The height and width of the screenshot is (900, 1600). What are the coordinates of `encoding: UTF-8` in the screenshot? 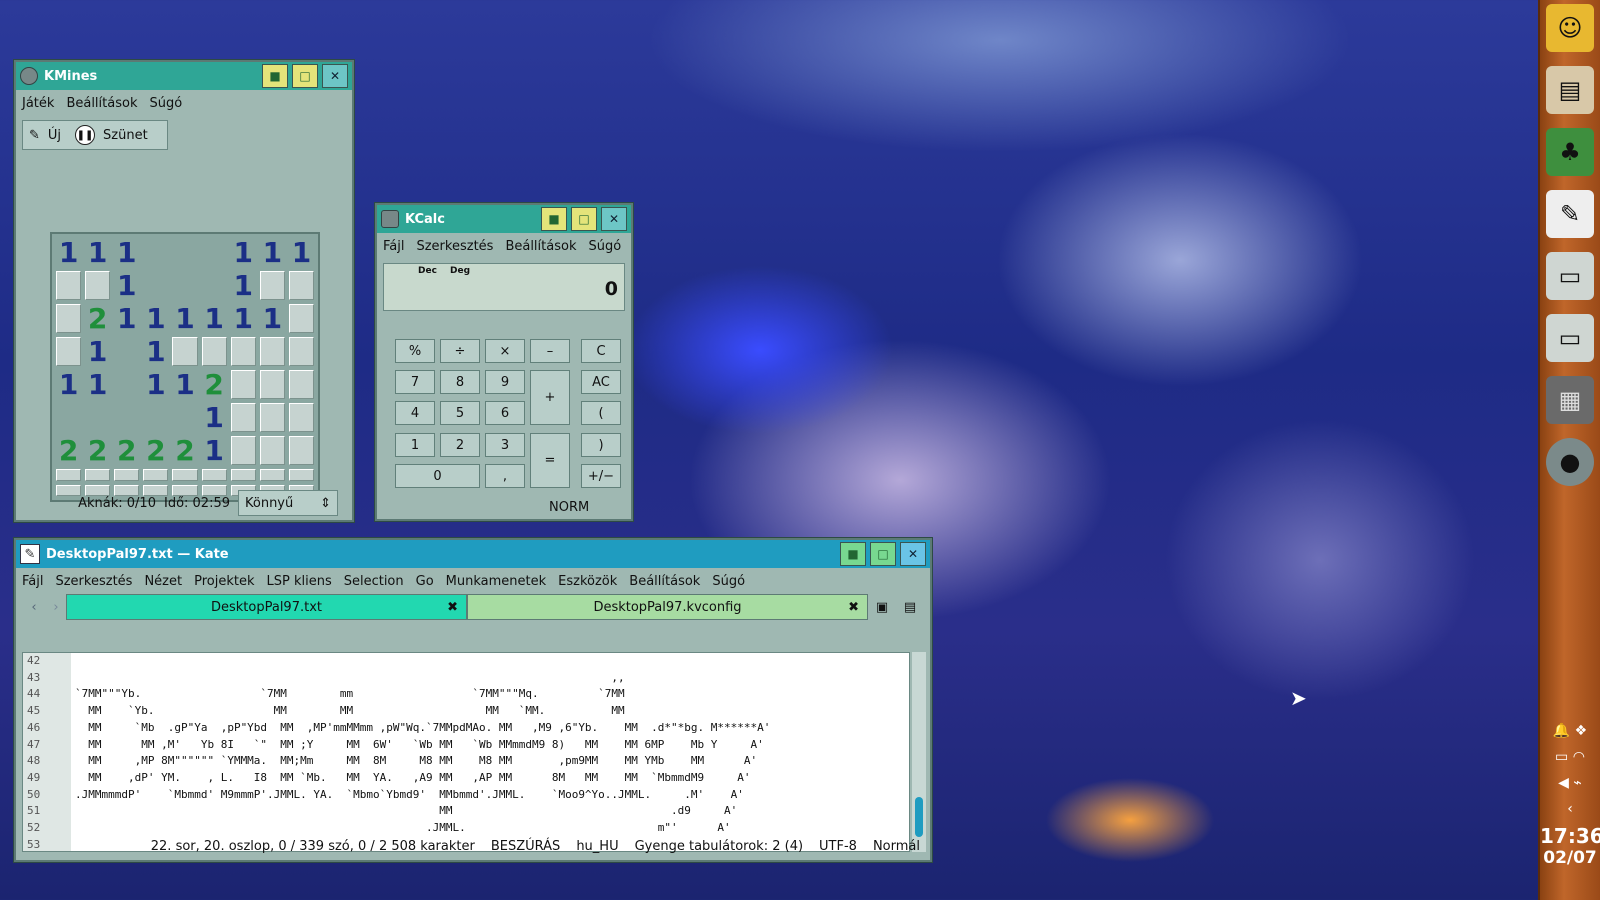 It's located at (838, 846).